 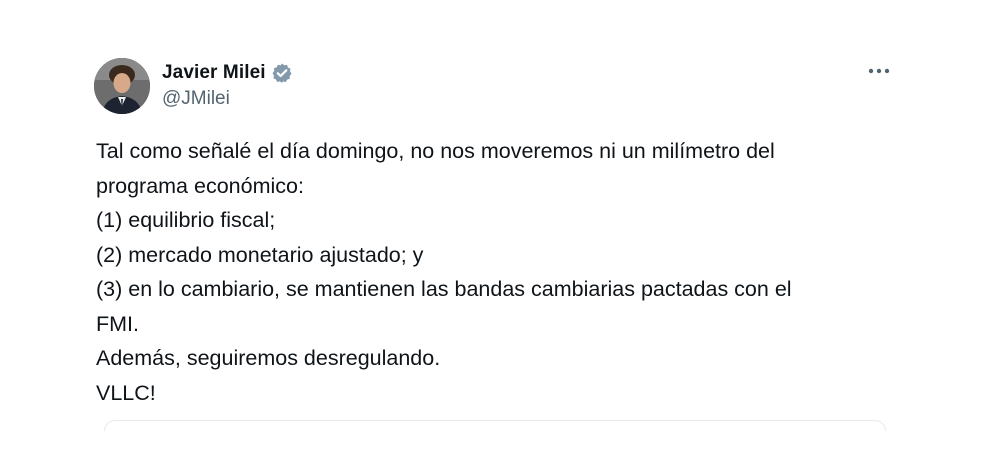 I want to click on tweet-text-line: Además, seguiremos desregulando., so click(x=268, y=358).